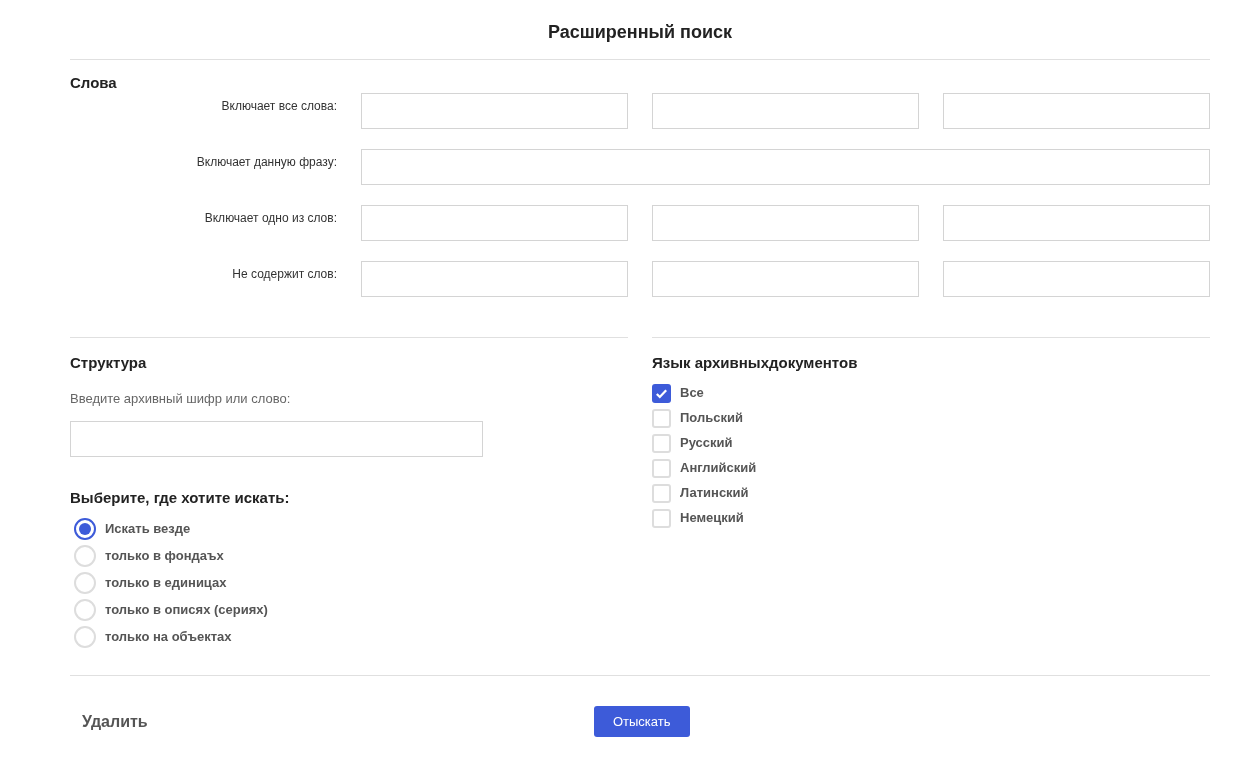 This screenshot has height=774, width=1251. I want to click on field-label: Введите архивный шифр или слово:, so click(181, 399).